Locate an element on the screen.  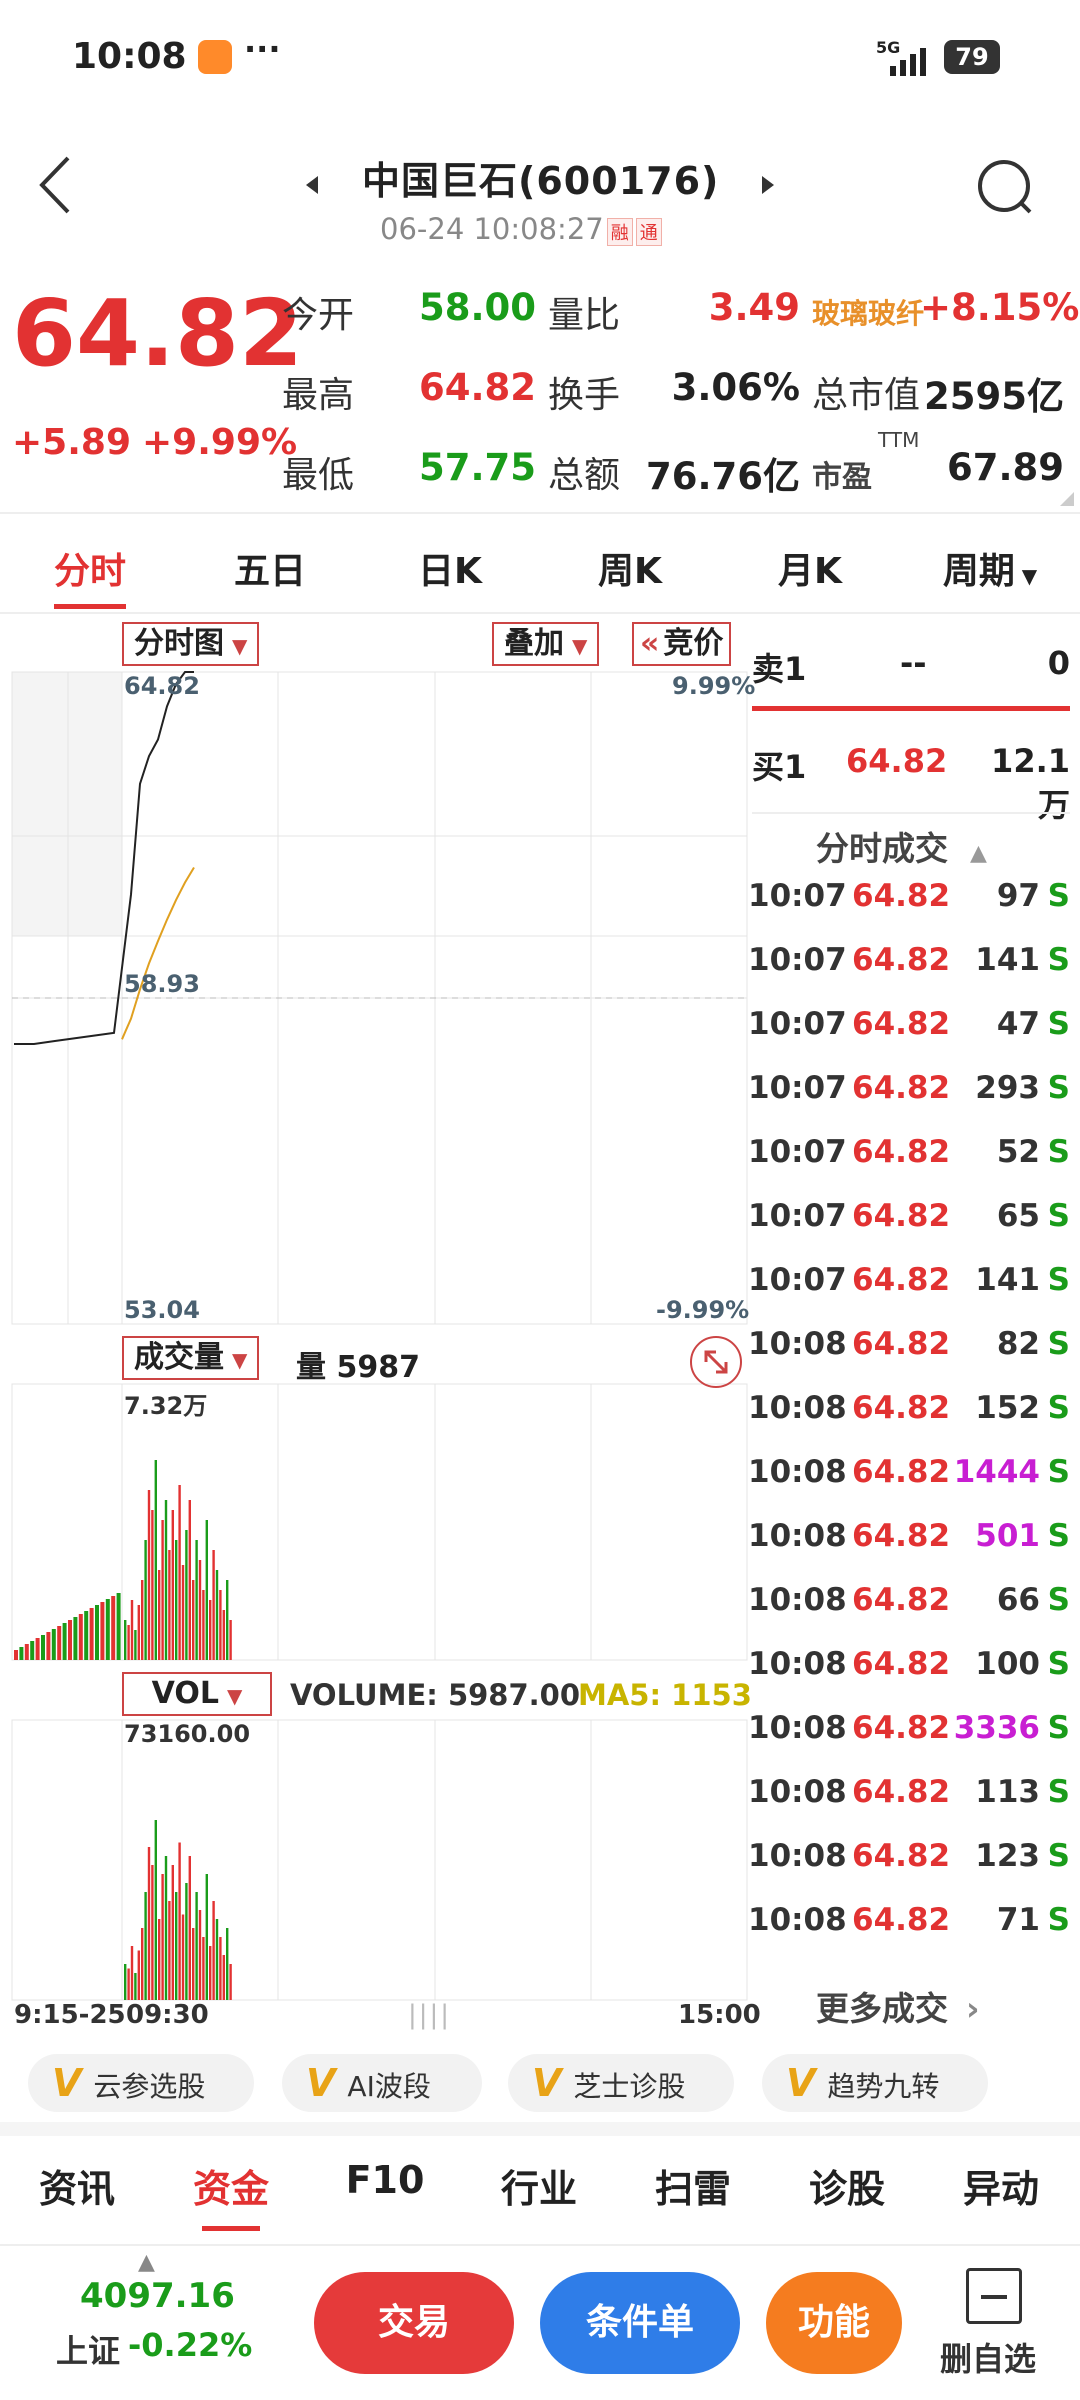
tab-risk-scan: 扫雷 is located at coordinates (693, 2185).